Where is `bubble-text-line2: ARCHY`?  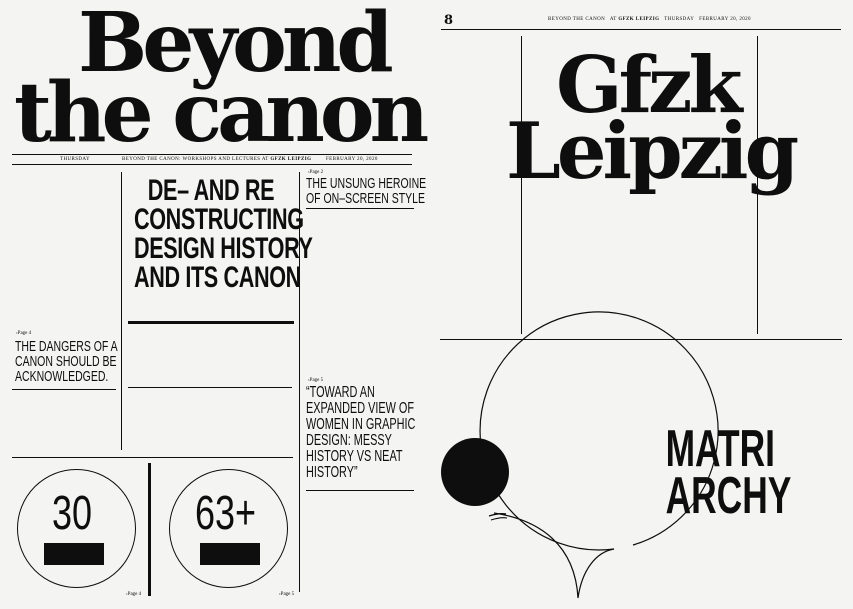 bubble-text-line2: ARCHY is located at coordinates (728, 496).